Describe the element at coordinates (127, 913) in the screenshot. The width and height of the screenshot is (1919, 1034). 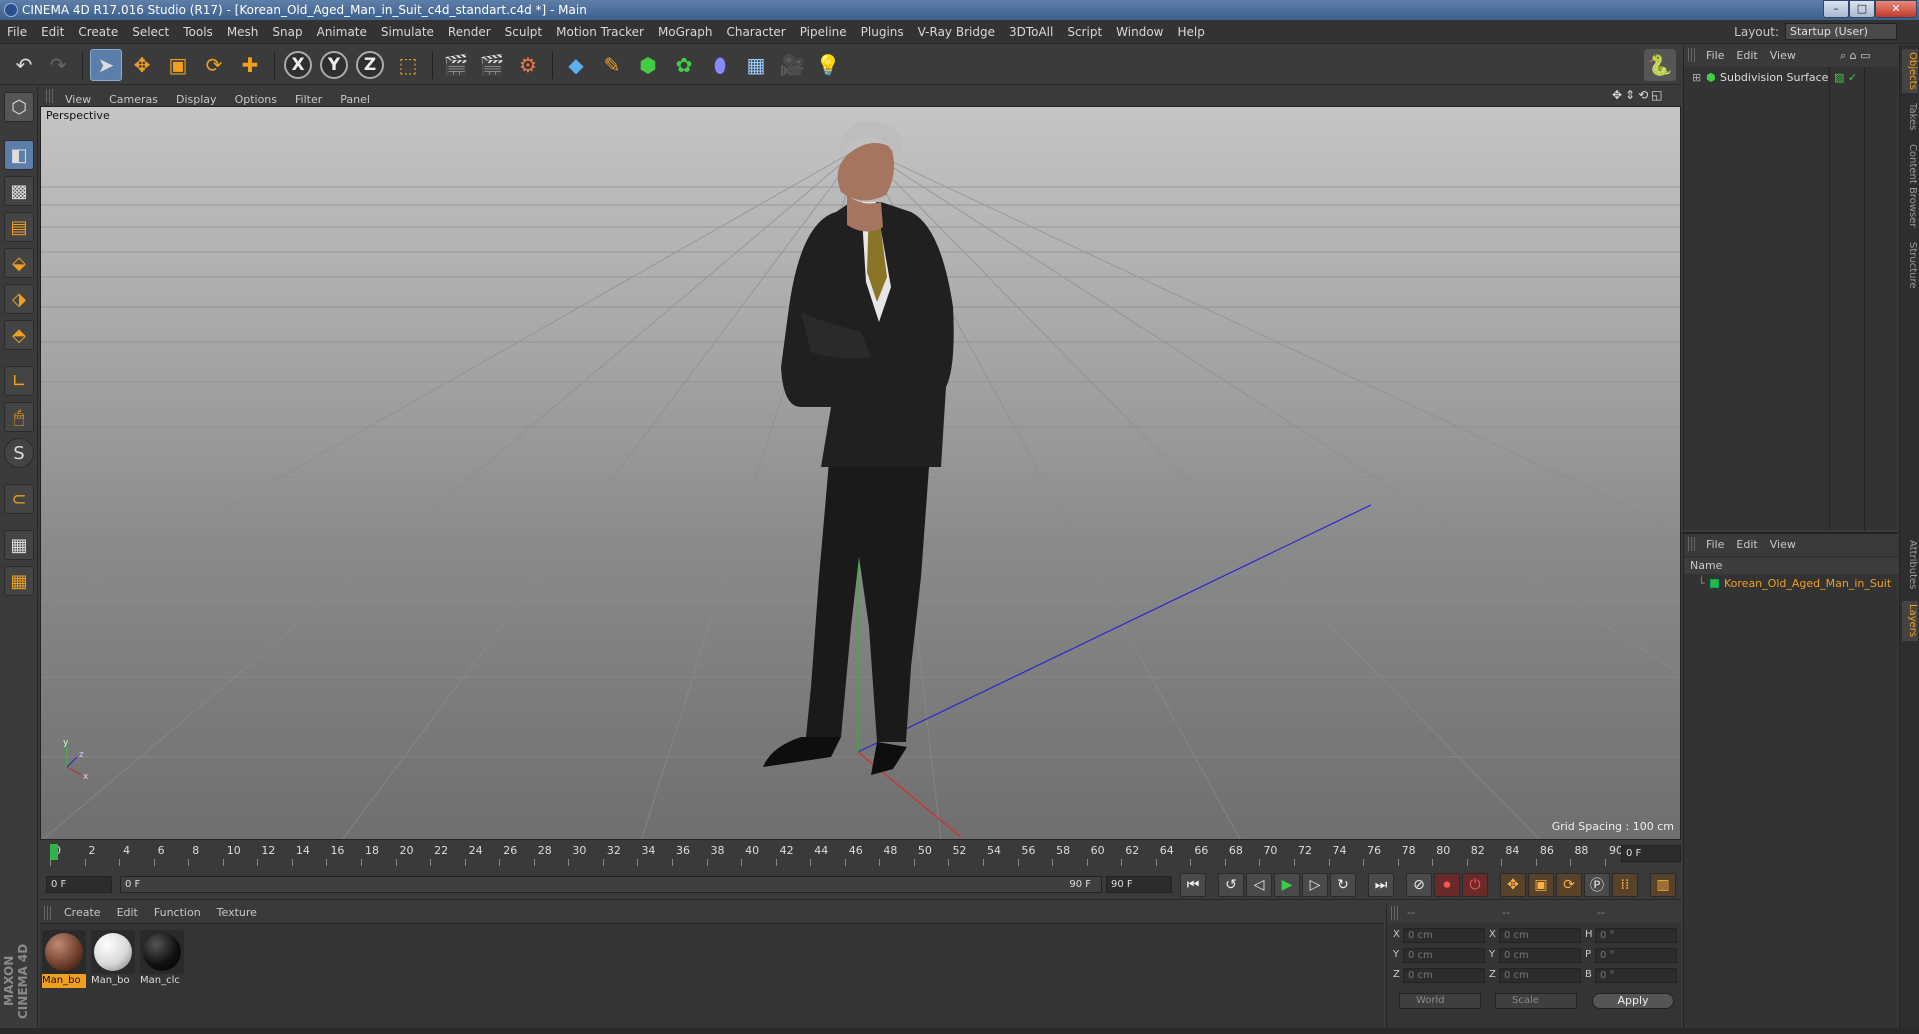
I see `material-menu-edit: Edit` at that location.